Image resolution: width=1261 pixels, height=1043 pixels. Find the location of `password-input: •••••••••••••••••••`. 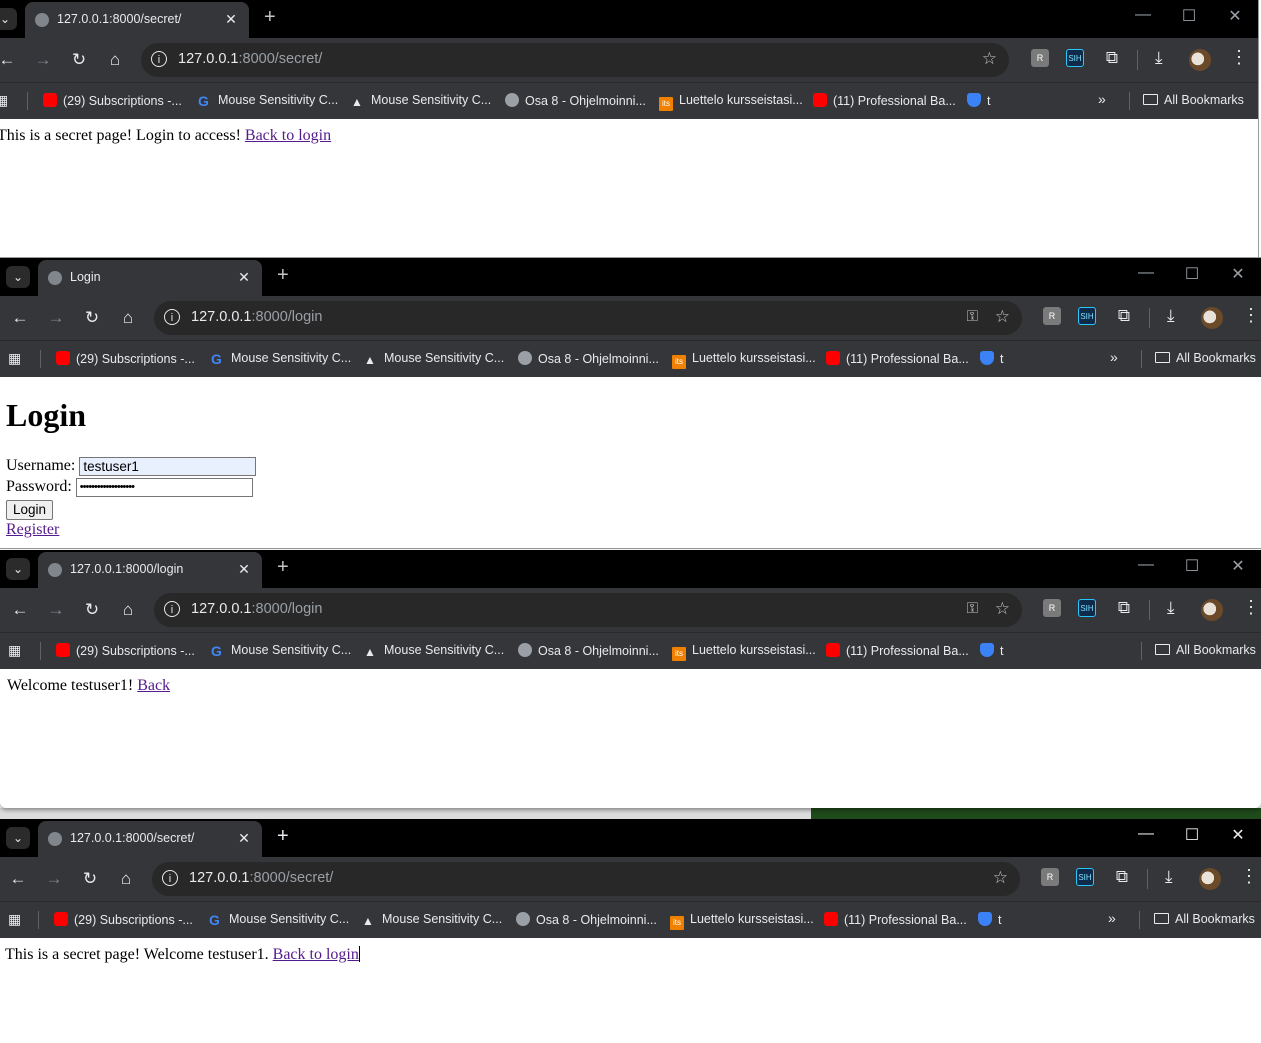

password-input: ••••••••••••••••••• is located at coordinates (164, 487).